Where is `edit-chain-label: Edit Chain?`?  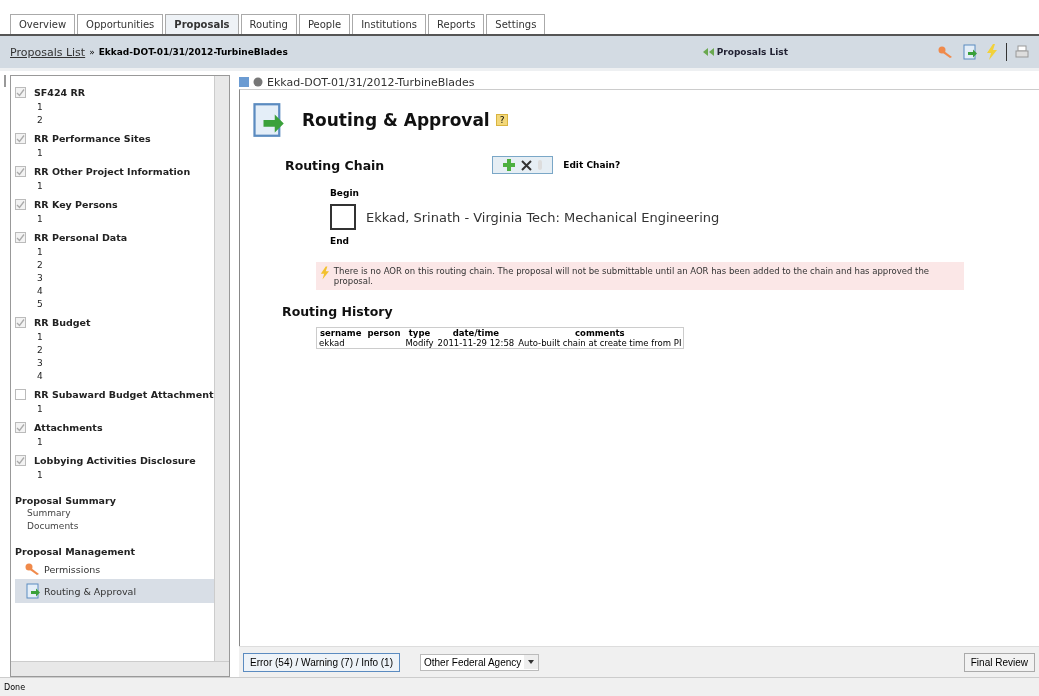 edit-chain-label: Edit Chain? is located at coordinates (592, 165).